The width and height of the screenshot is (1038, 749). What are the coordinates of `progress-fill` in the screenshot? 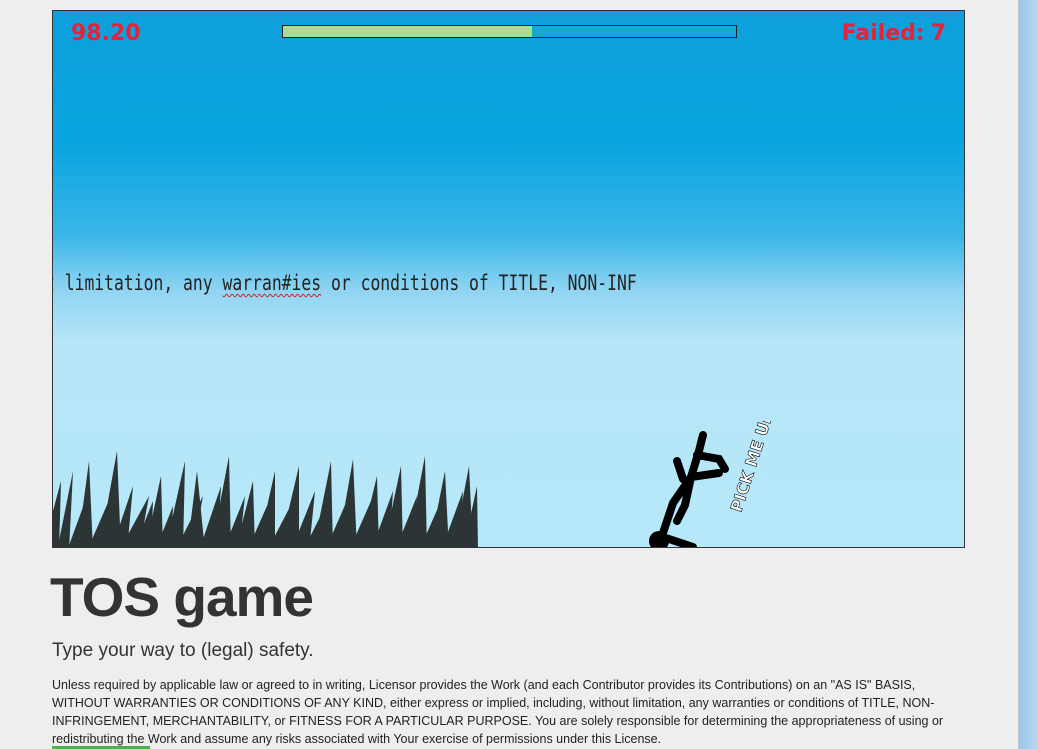 It's located at (408, 31).